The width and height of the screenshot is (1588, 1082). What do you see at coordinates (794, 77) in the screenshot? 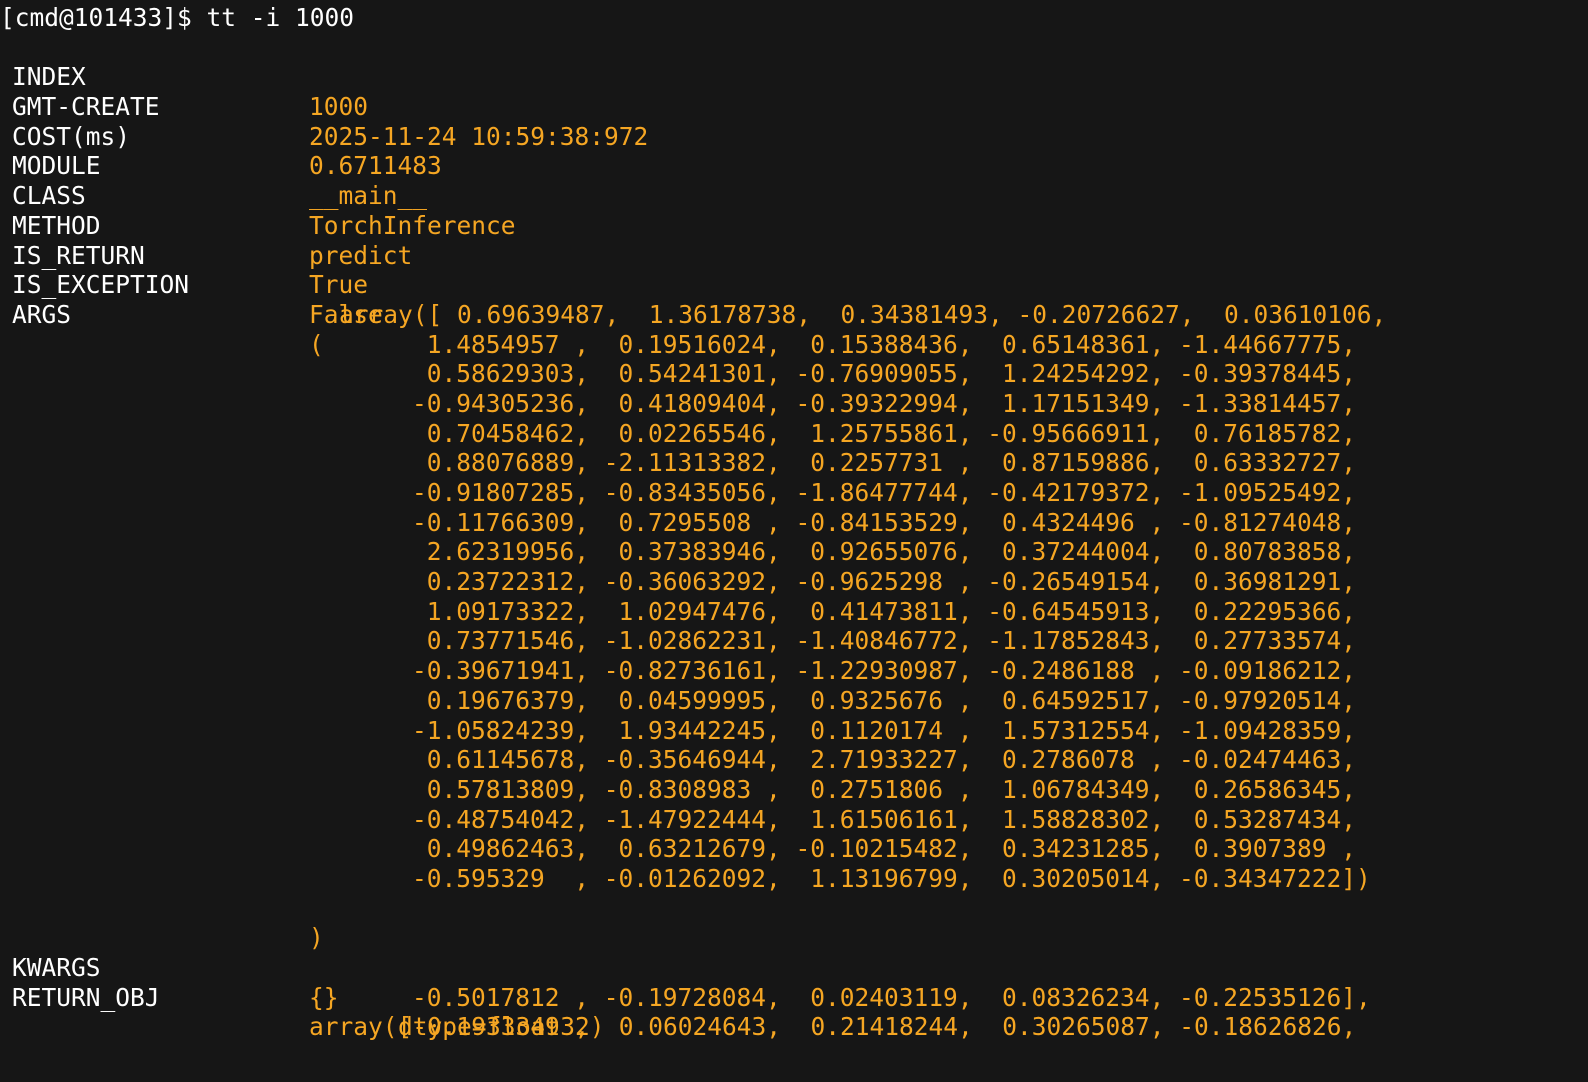
I see `field-row-index: INDEX 1000` at bounding box center [794, 77].